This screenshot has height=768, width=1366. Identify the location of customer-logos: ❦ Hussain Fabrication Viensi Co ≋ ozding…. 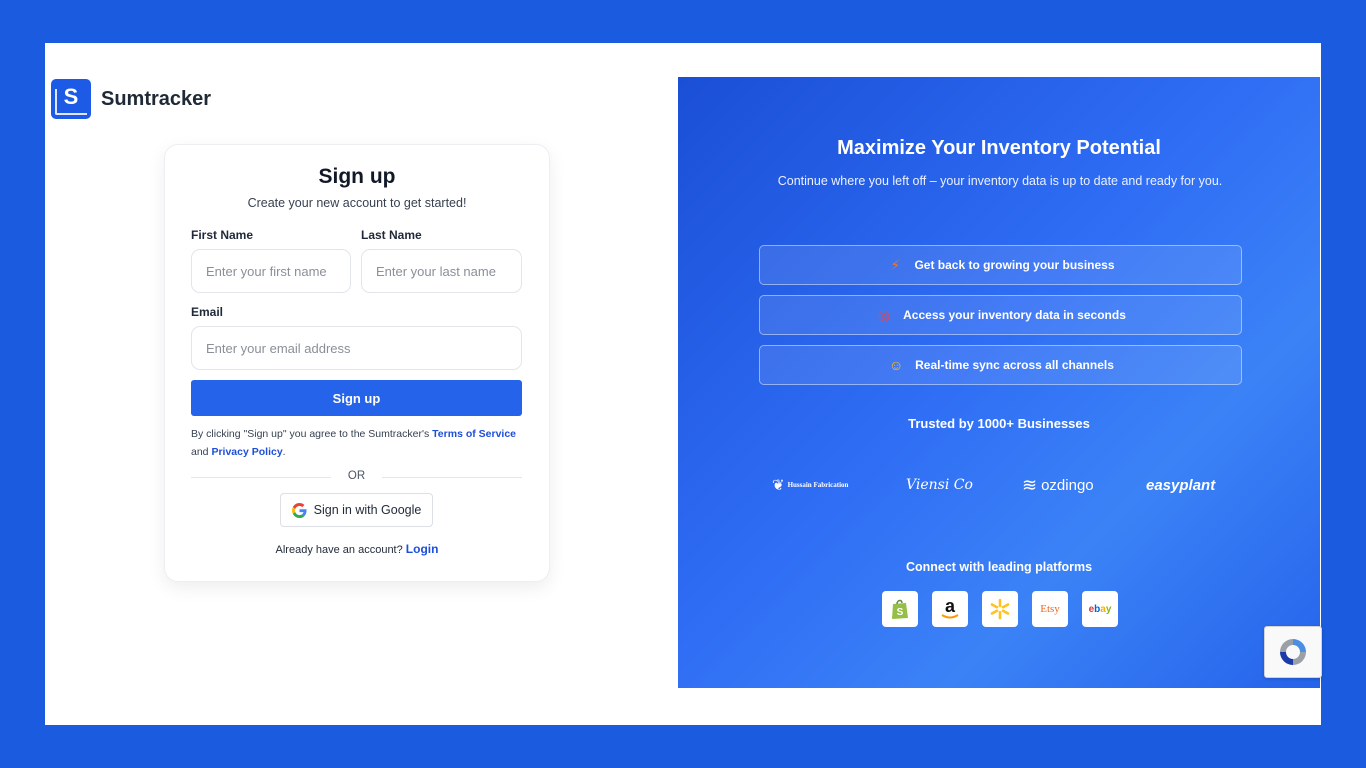
(1002, 485).